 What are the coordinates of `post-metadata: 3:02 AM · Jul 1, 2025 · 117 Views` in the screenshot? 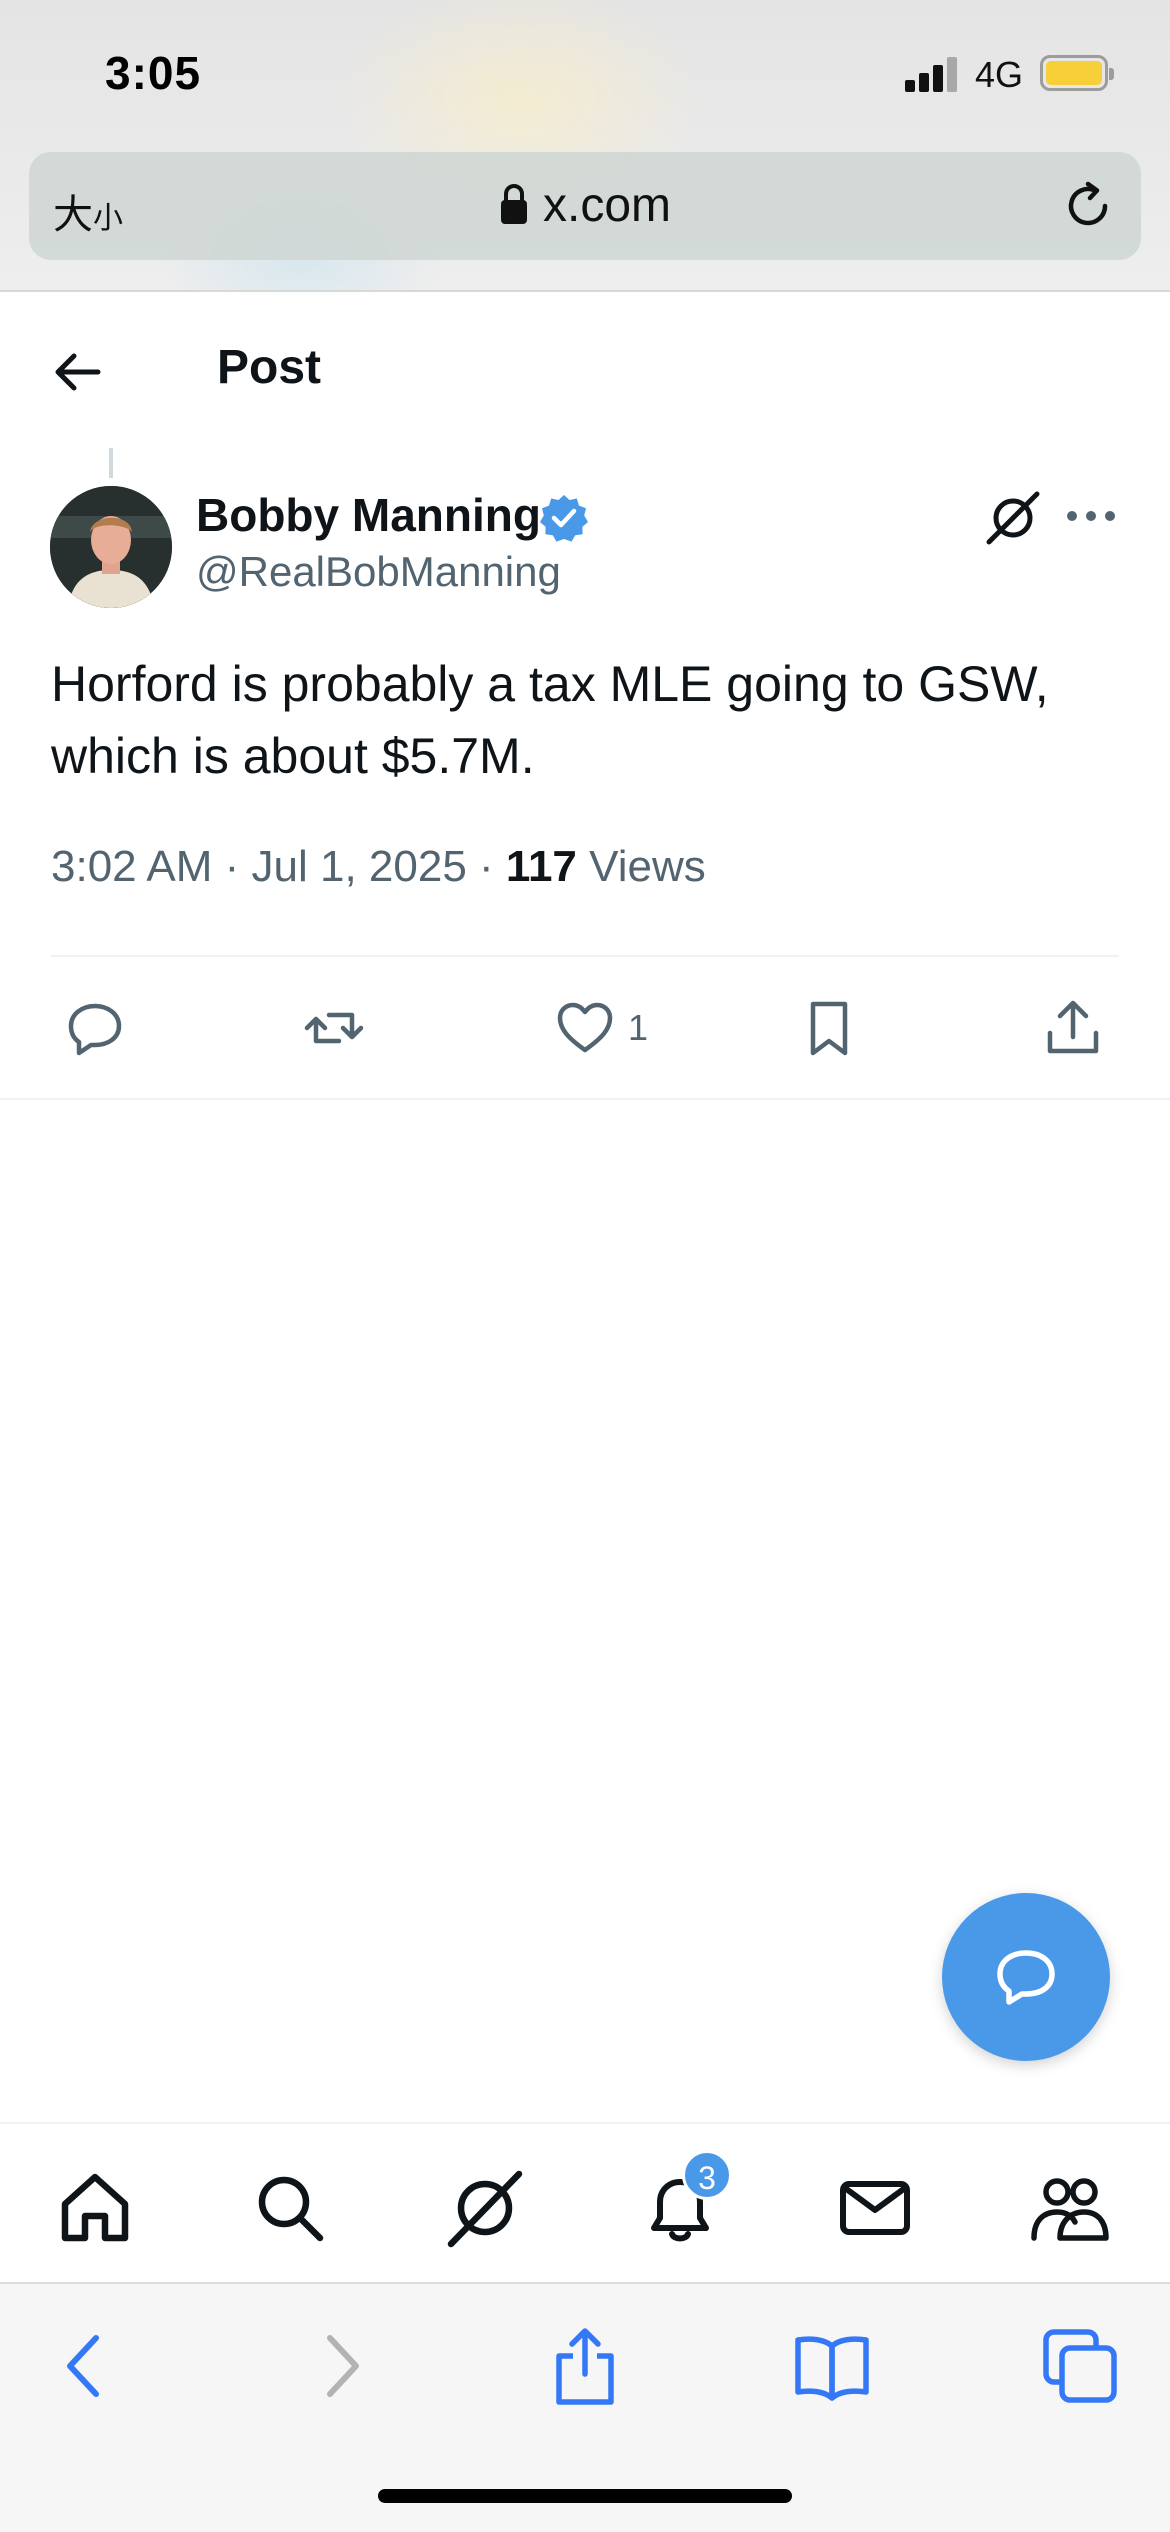 It's located at (378, 867).